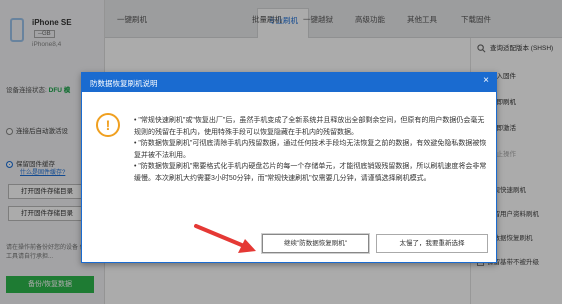 The height and width of the screenshot is (304, 562). What do you see at coordinates (124, 83) in the screenshot?
I see `dialog-title: 防数据恢复刷机说明` at bounding box center [124, 83].